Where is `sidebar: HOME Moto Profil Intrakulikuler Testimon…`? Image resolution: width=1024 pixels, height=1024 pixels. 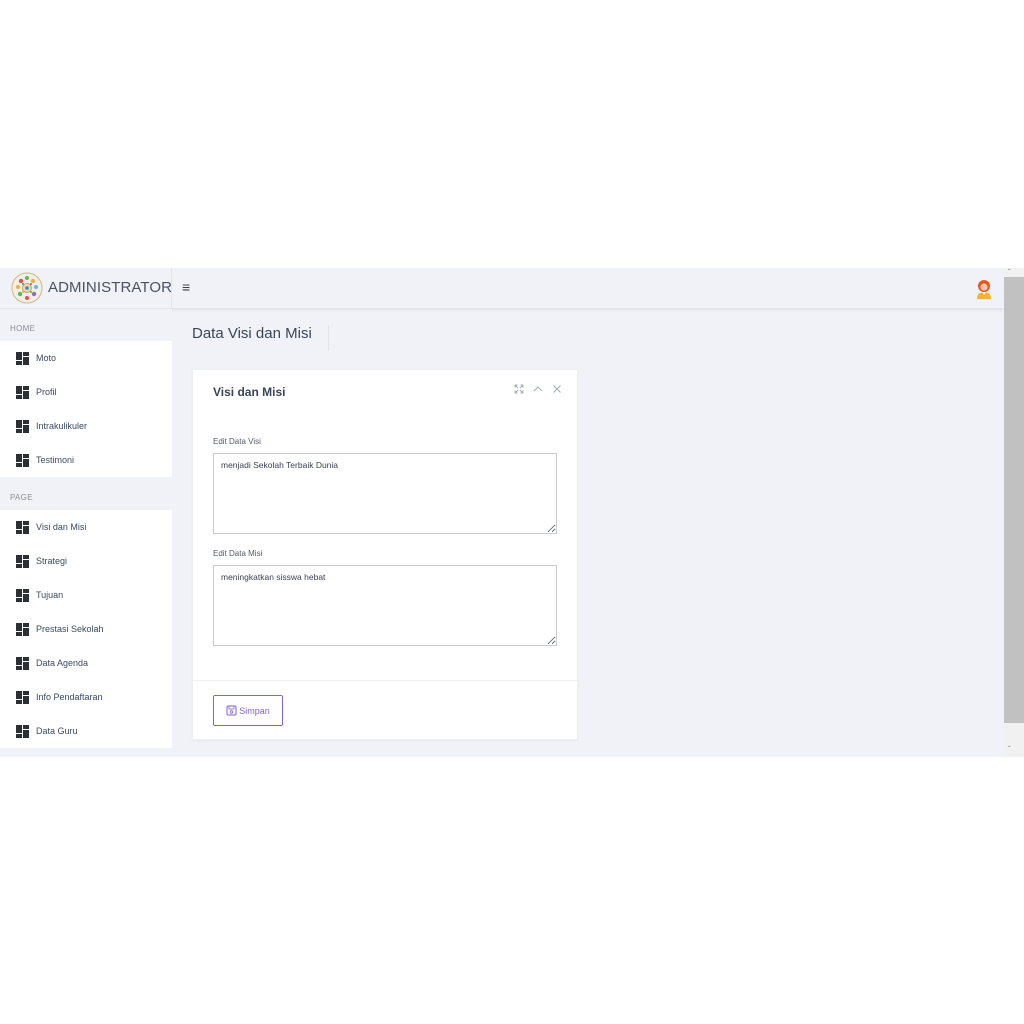
sidebar: HOME Moto Profil Intrakulikuler Testimon… is located at coordinates (86, 533).